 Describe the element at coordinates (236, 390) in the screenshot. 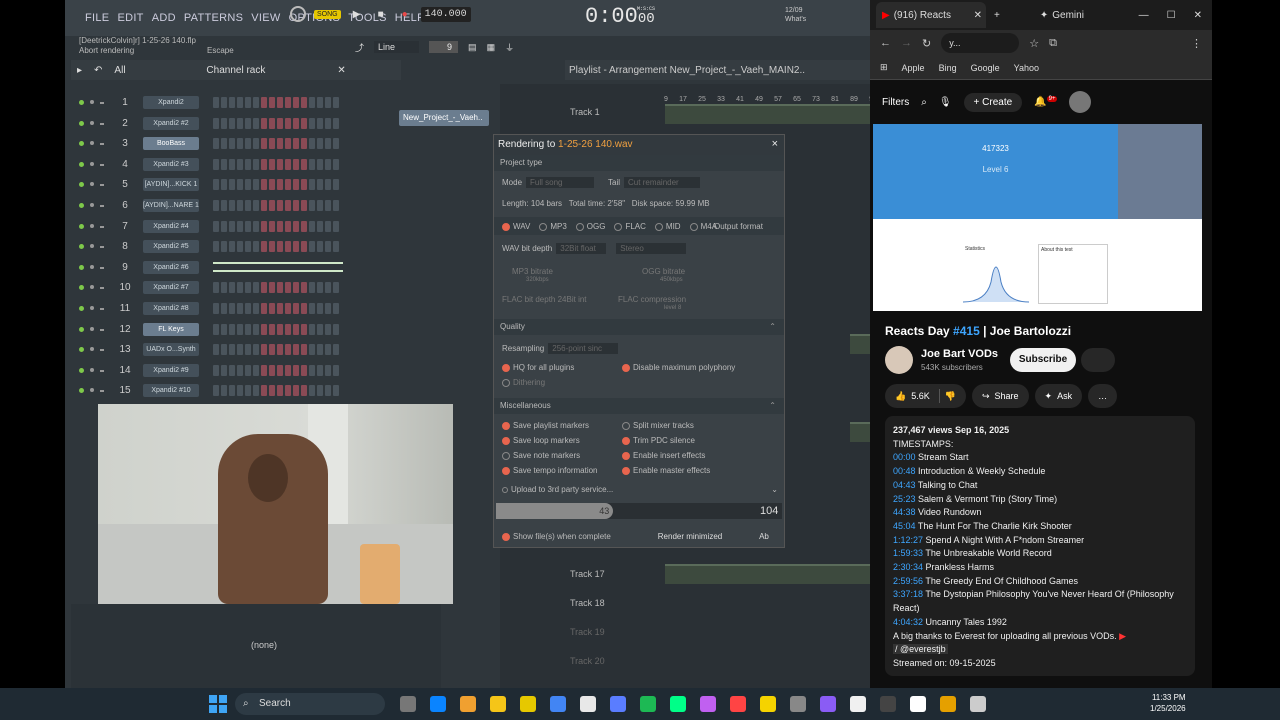

I see `channel-row: 15 Xpandi2 #10` at that location.